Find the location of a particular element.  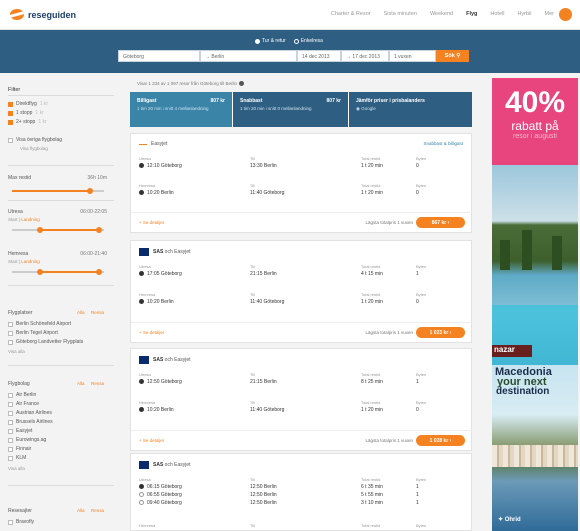

divider is located at coordinates (61, 365).